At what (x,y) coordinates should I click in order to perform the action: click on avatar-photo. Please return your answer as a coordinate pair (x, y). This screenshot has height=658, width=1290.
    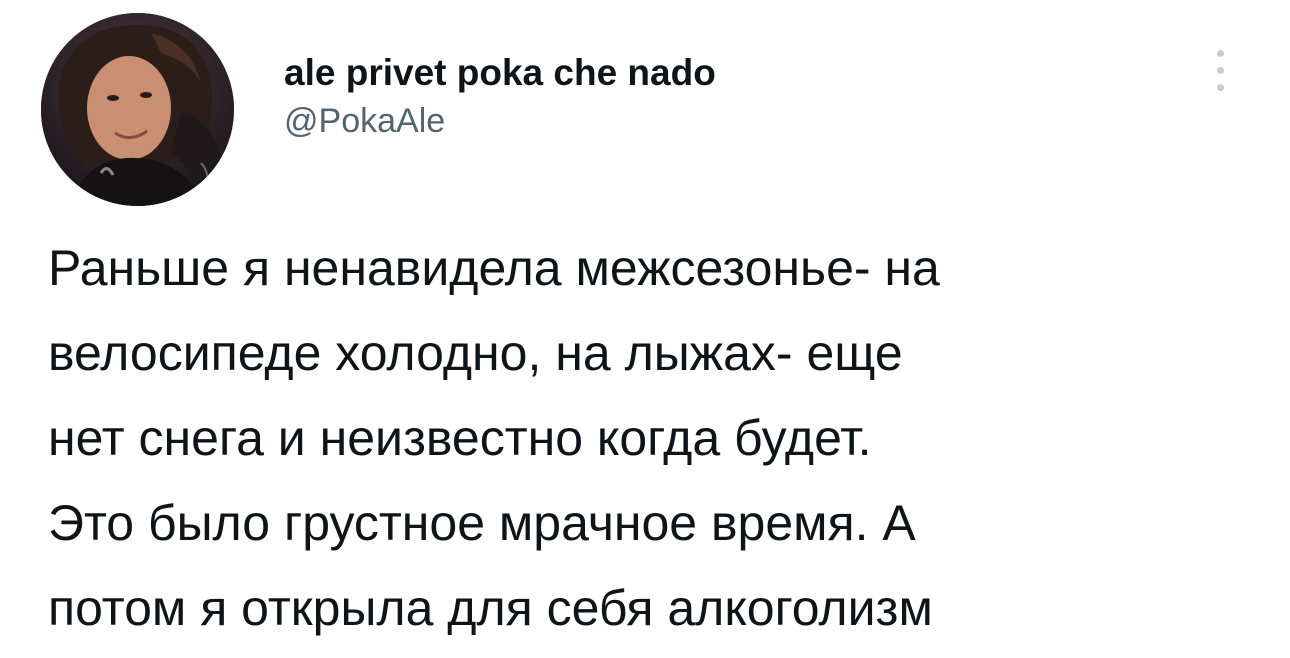
    Looking at the image, I should click on (137, 109).